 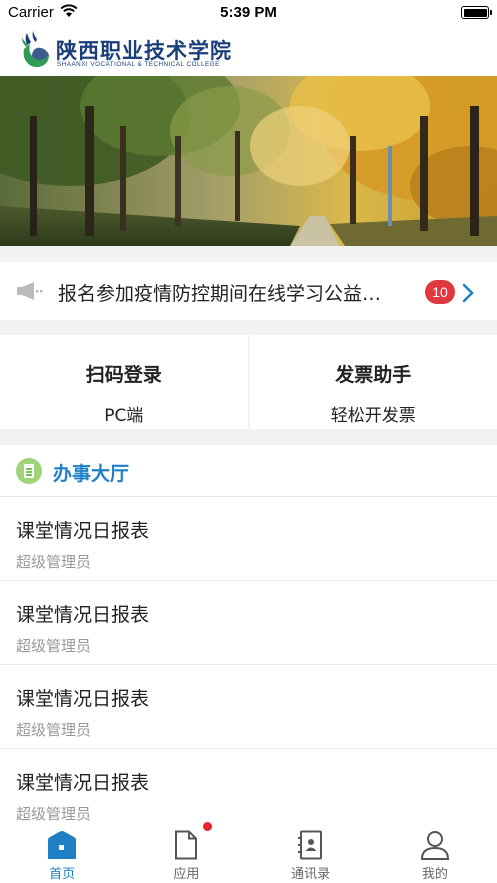 What do you see at coordinates (208, 826) in the screenshot?
I see `new-badge-dot` at bounding box center [208, 826].